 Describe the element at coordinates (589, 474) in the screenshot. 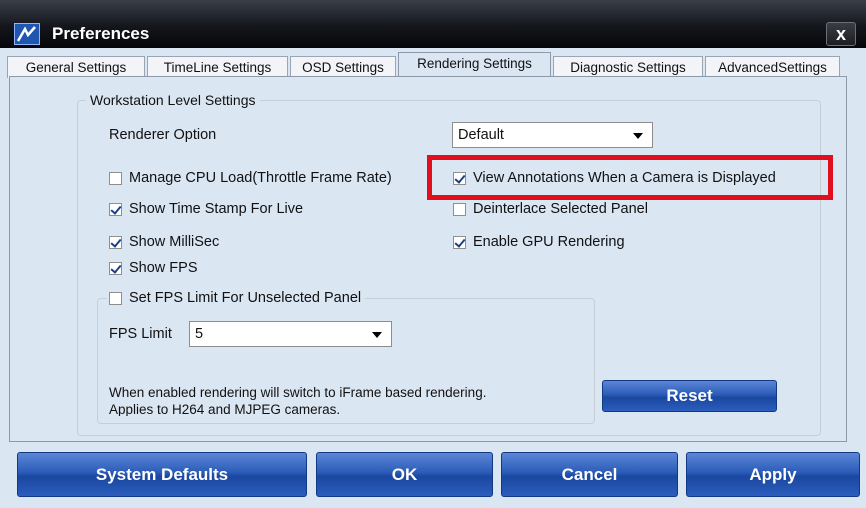

I see `cancel-button: Cancel` at that location.